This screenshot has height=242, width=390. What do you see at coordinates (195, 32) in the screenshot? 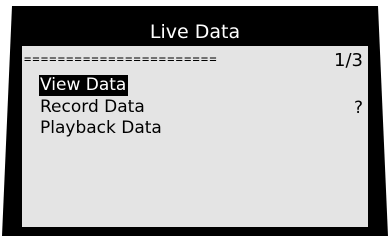
I see `screen-title: Live Data` at bounding box center [195, 32].